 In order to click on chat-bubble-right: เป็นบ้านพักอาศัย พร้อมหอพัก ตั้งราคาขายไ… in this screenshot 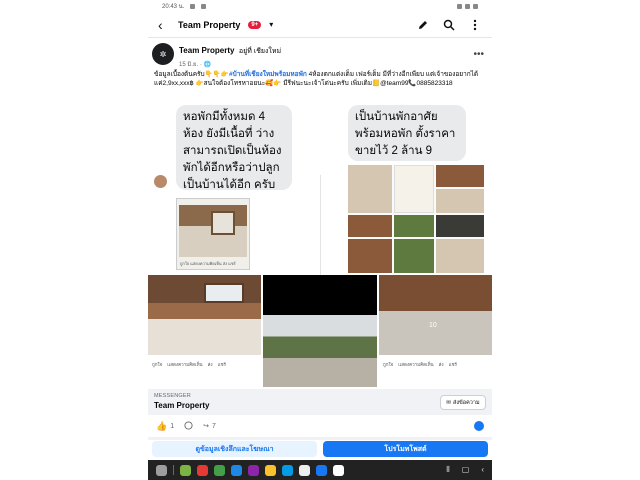, I will do `click(407, 133)`.